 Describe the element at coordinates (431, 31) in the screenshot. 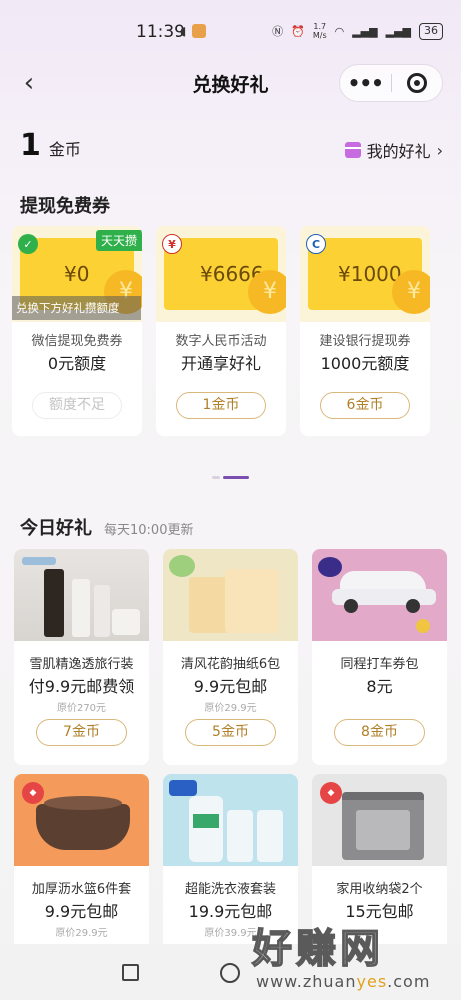

I see `battery-indicator: 36` at that location.